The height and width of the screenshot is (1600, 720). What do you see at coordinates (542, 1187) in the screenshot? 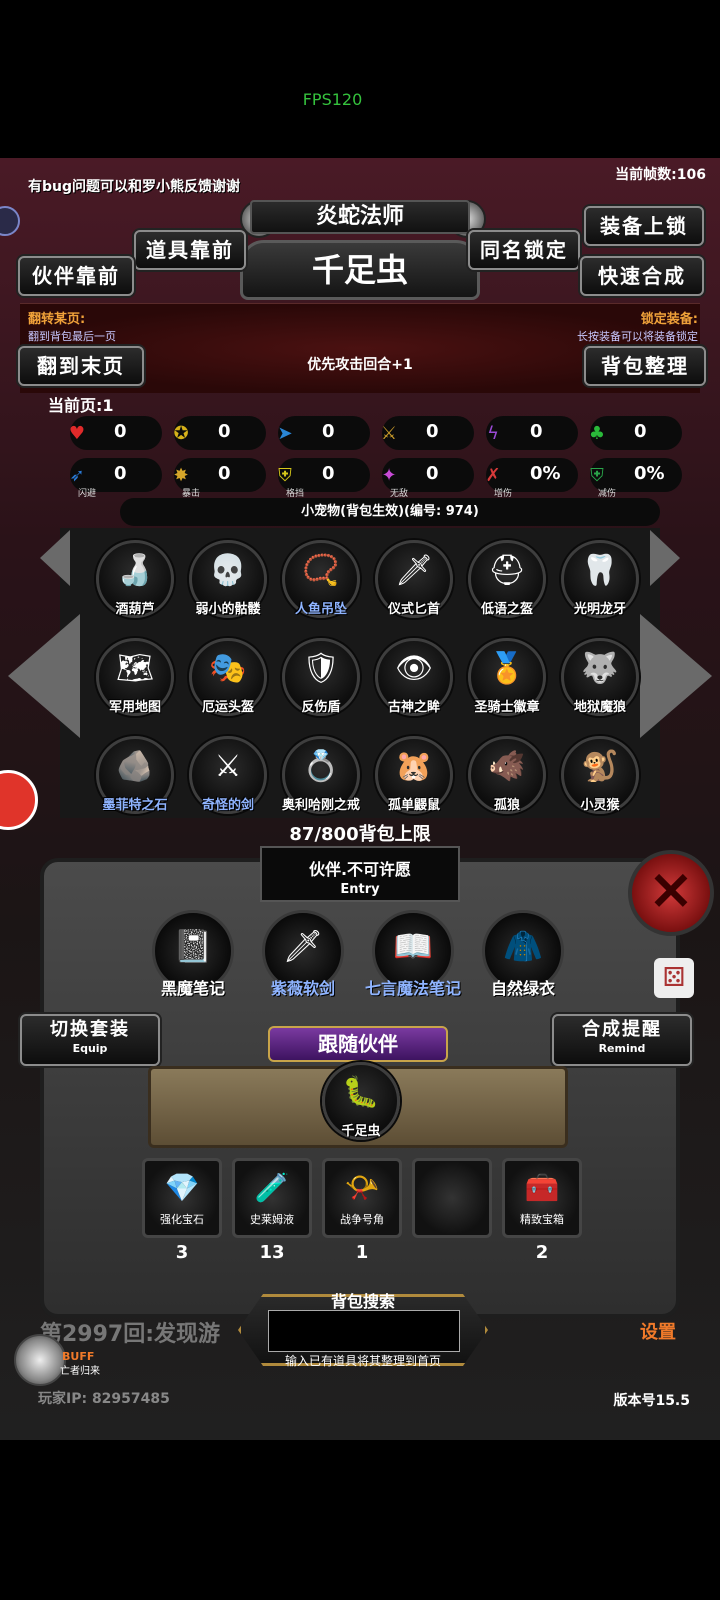
I see `consumable-icon: 🧰` at bounding box center [542, 1187].